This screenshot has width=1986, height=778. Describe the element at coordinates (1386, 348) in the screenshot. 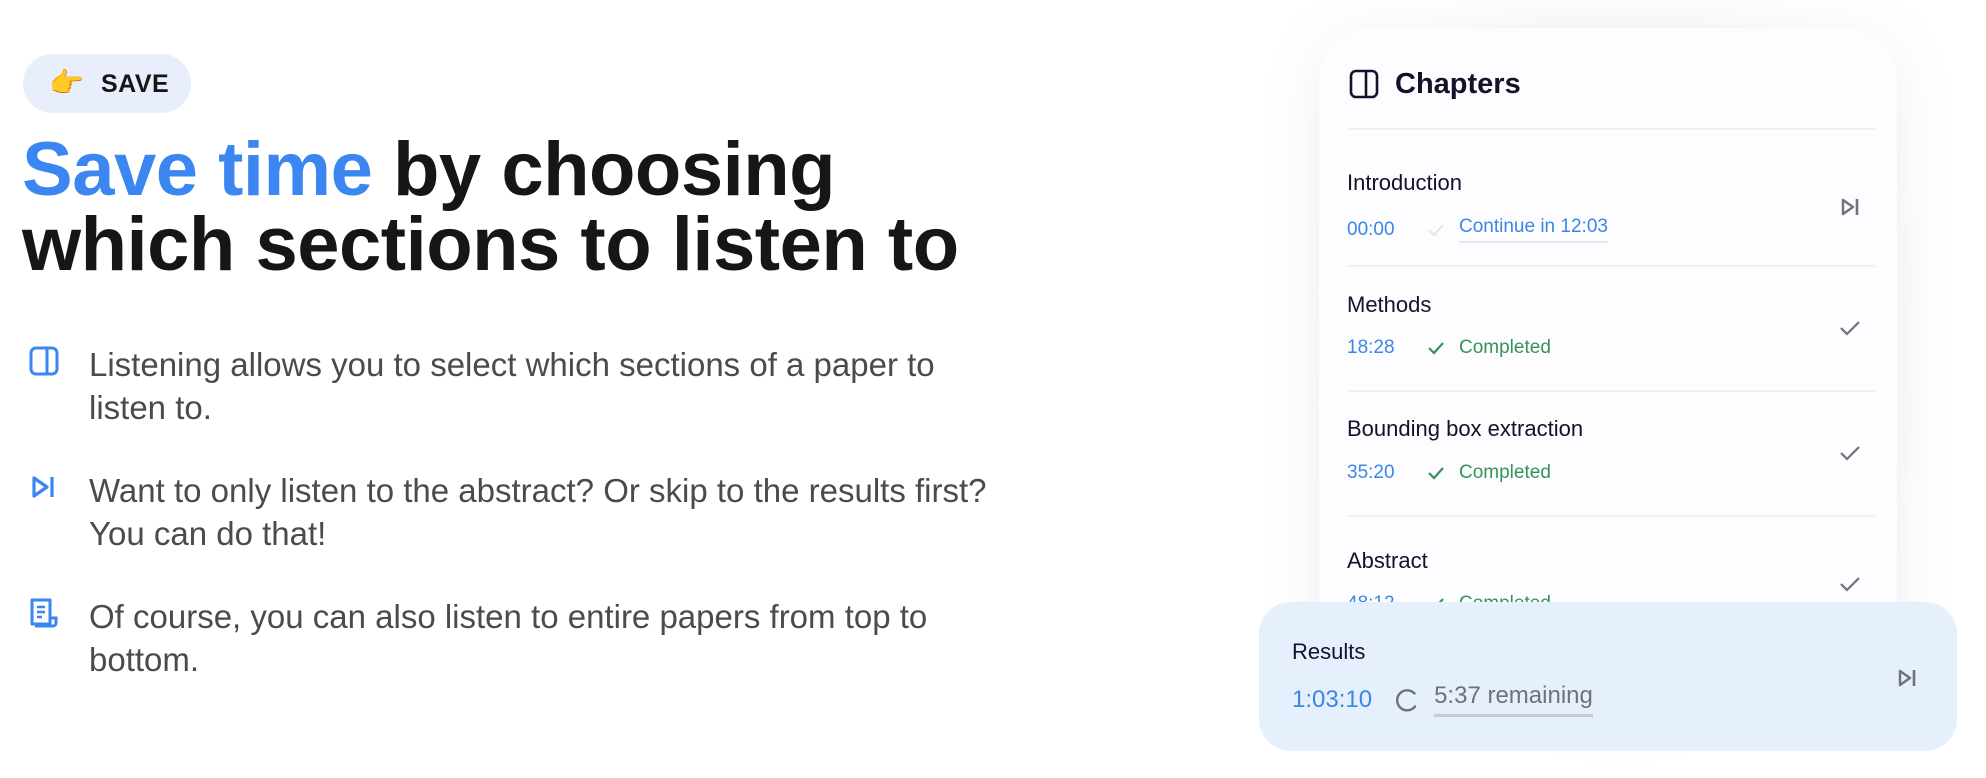

I see `chapter-time: 18:28` at that location.